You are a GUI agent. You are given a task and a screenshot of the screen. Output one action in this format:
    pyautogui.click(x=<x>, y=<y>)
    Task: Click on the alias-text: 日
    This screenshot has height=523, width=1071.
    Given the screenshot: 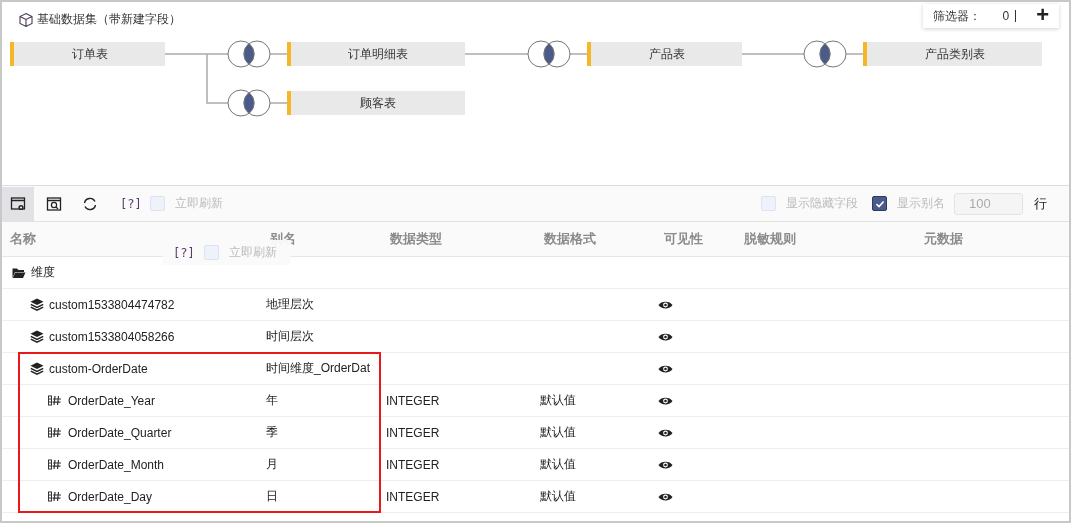 What is the action you would take?
    pyautogui.click(x=272, y=496)
    